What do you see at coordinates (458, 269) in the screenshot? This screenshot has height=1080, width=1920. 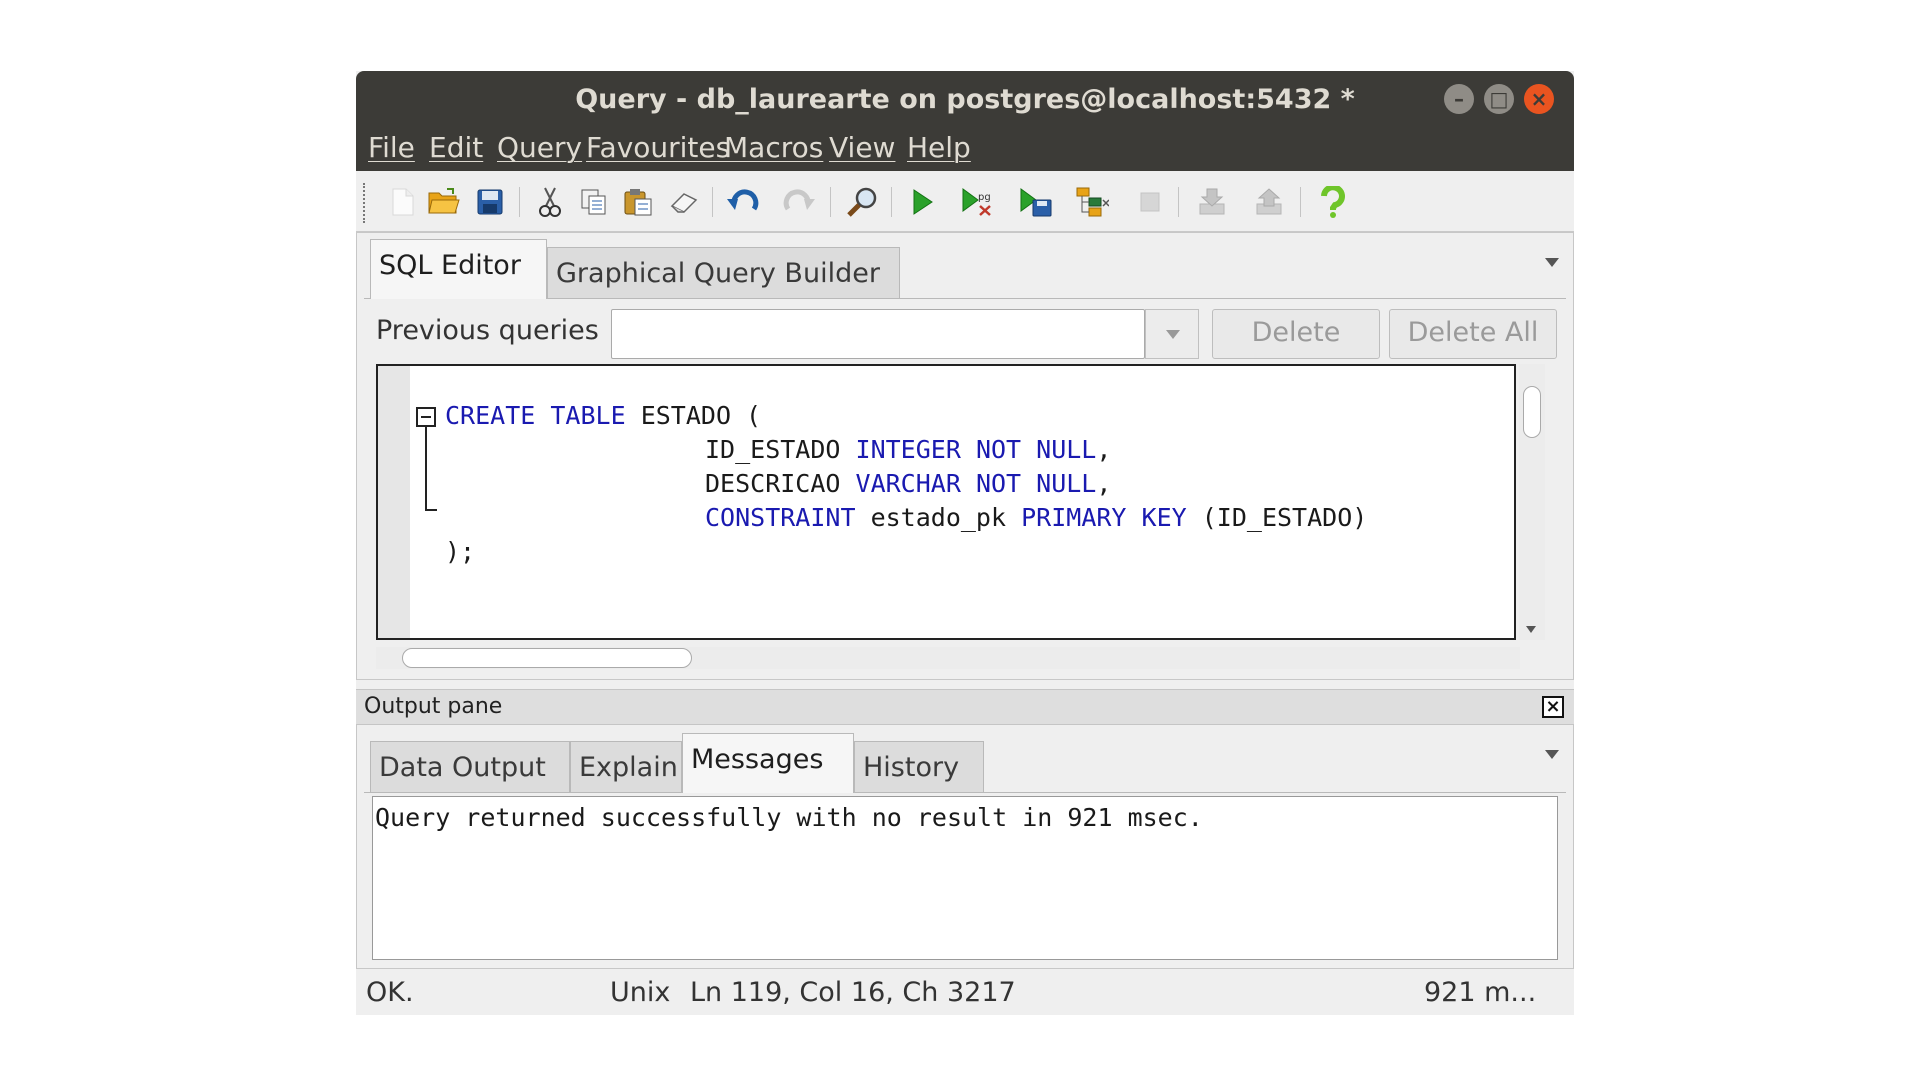 I see `tab-sql-editor: SQL Editor` at bounding box center [458, 269].